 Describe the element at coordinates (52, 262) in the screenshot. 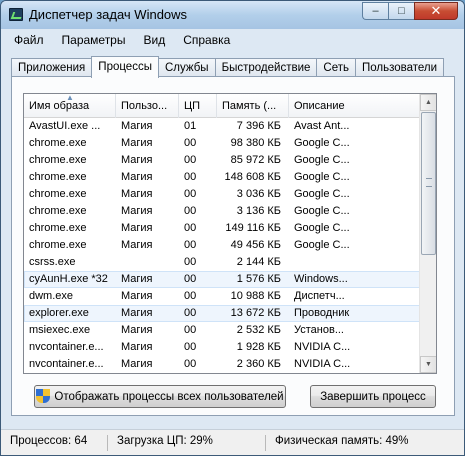

I see `process-image-name: csrss.exe` at that location.